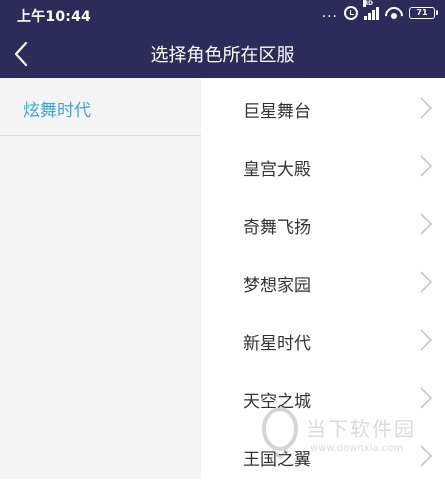 The height and width of the screenshot is (484, 445). What do you see at coordinates (423, 13) in the screenshot?
I see `battery-icon: 71` at bounding box center [423, 13].